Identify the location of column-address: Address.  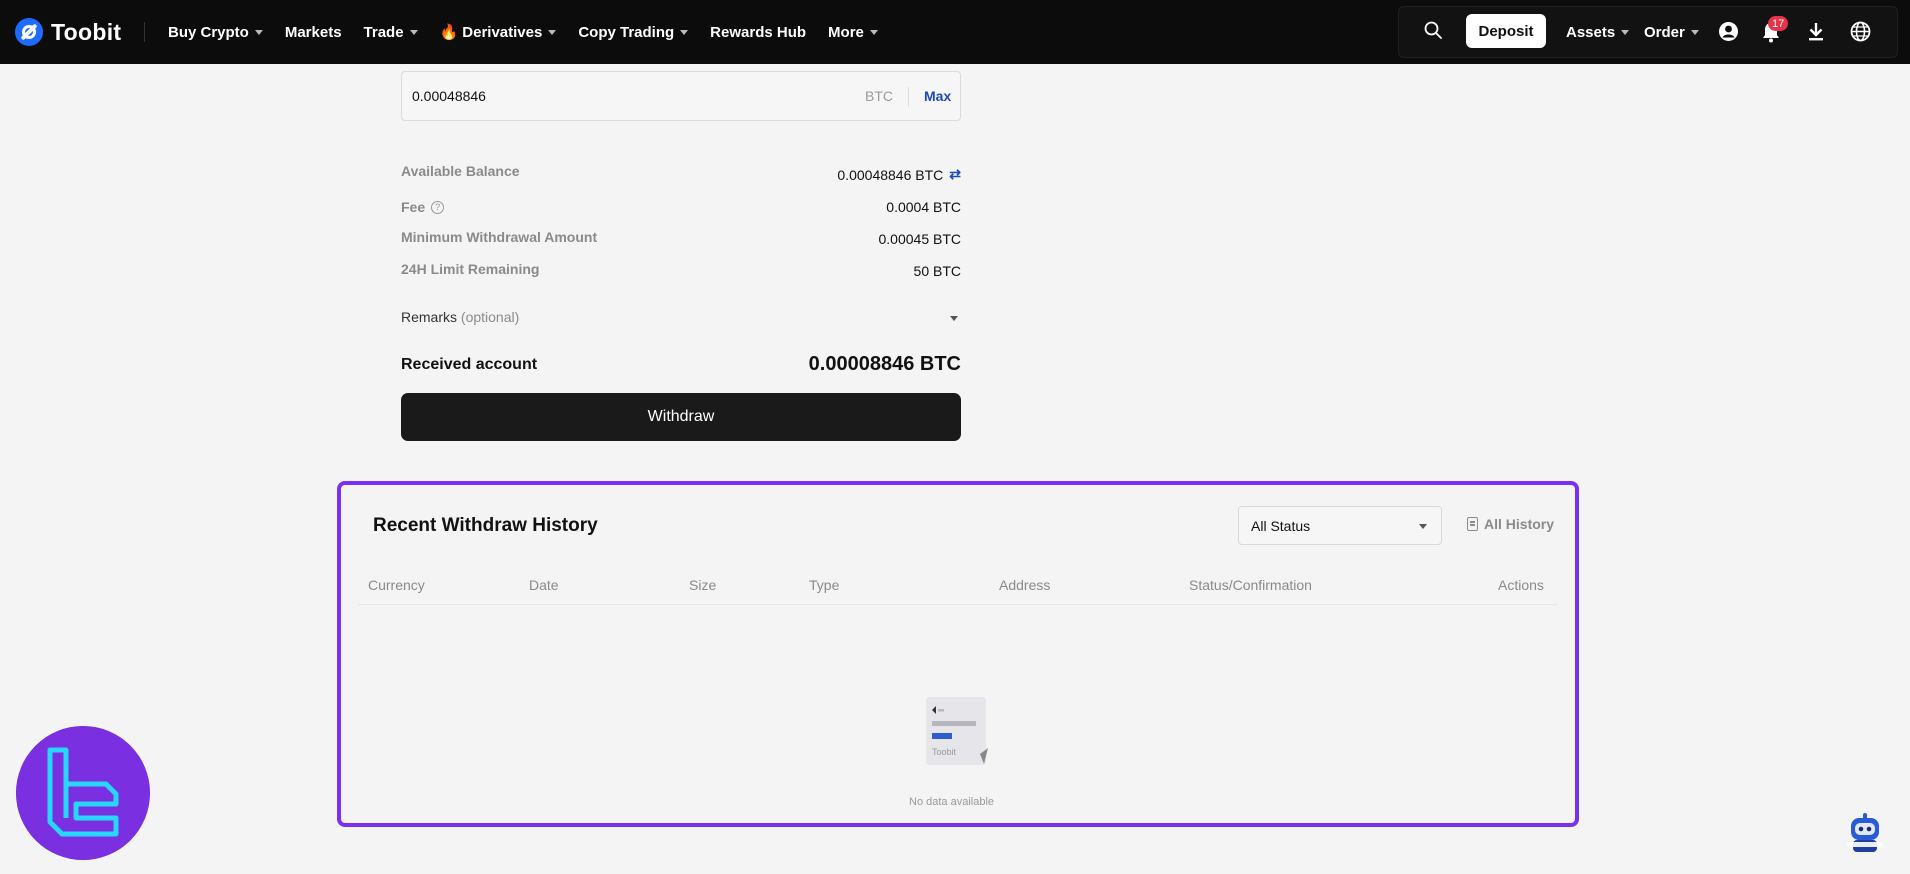
(1025, 585).